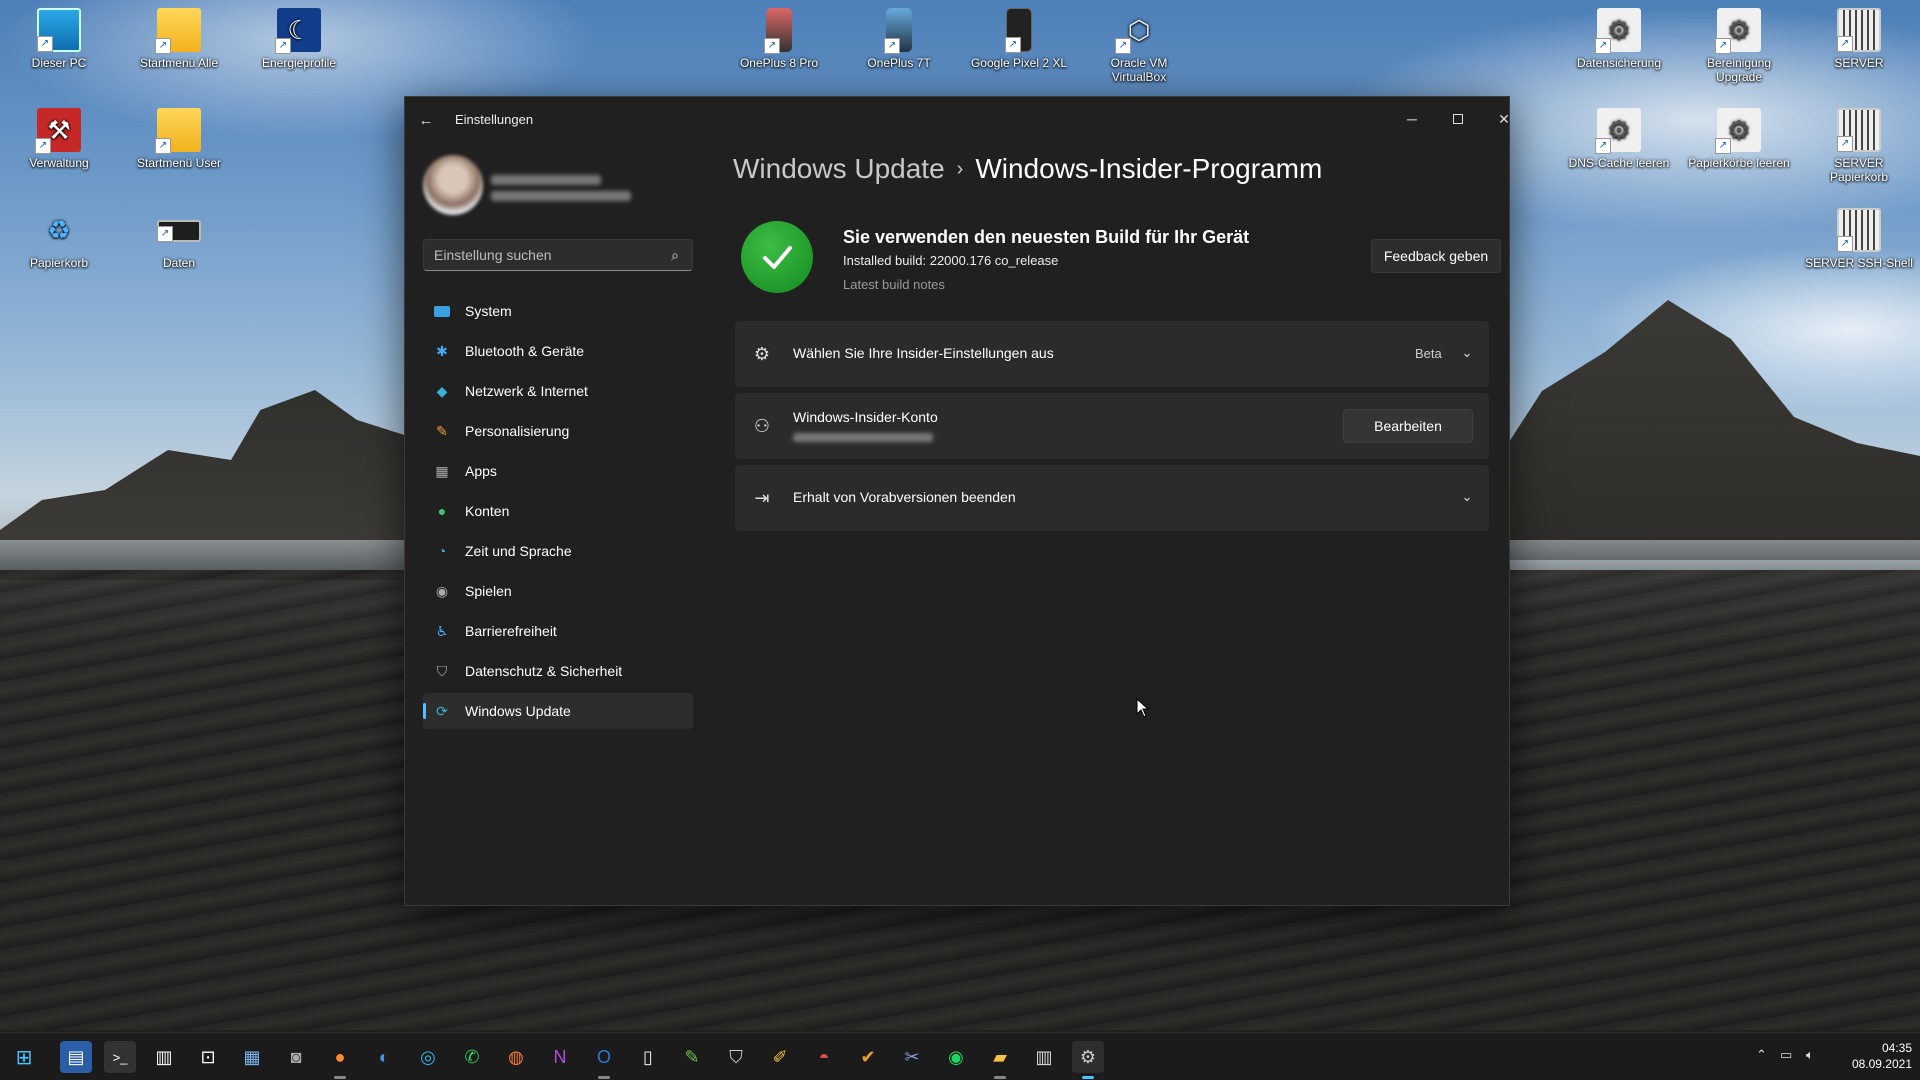  Describe the element at coordinates (299, 35) in the screenshot. I see `desktop-icon-energy-profiles: ☾ Energieprofile` at that location.